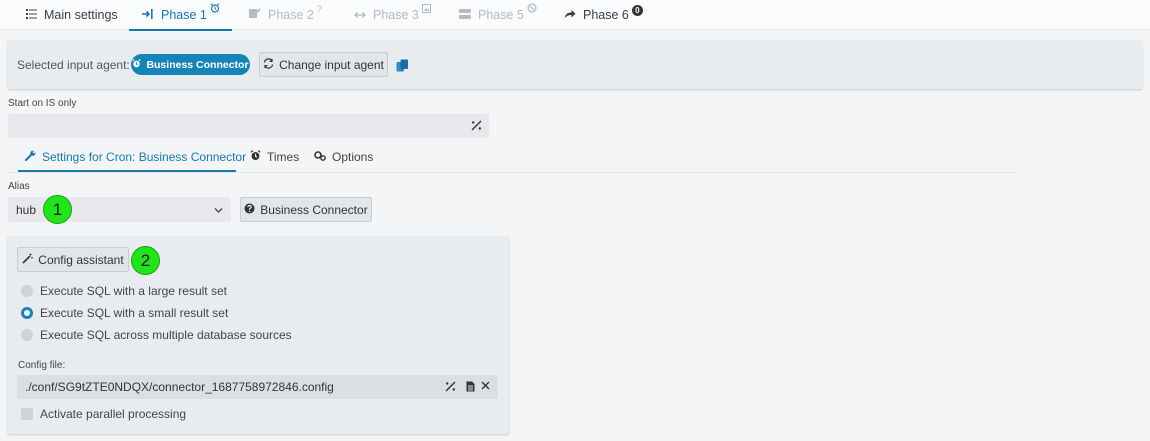  What do you see at coordinates (133, 291) in the screenshot?
I see `radio-label: Execute SQL with a large result set` at bounding box center [133, 291].